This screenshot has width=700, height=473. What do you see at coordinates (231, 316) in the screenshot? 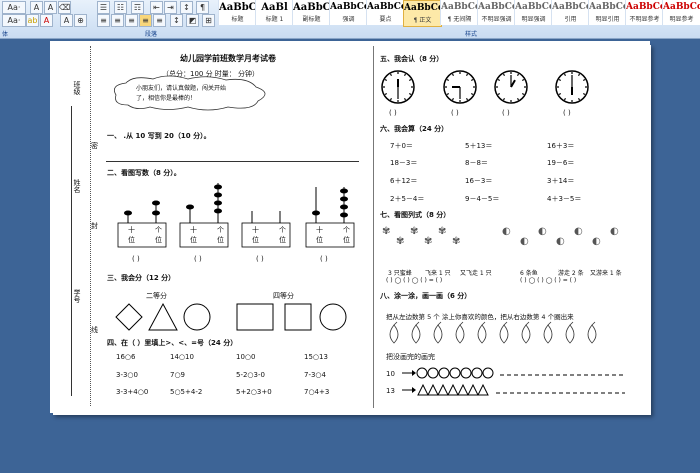
I see `shapes-to-divide` at bounding box center [231, 316].